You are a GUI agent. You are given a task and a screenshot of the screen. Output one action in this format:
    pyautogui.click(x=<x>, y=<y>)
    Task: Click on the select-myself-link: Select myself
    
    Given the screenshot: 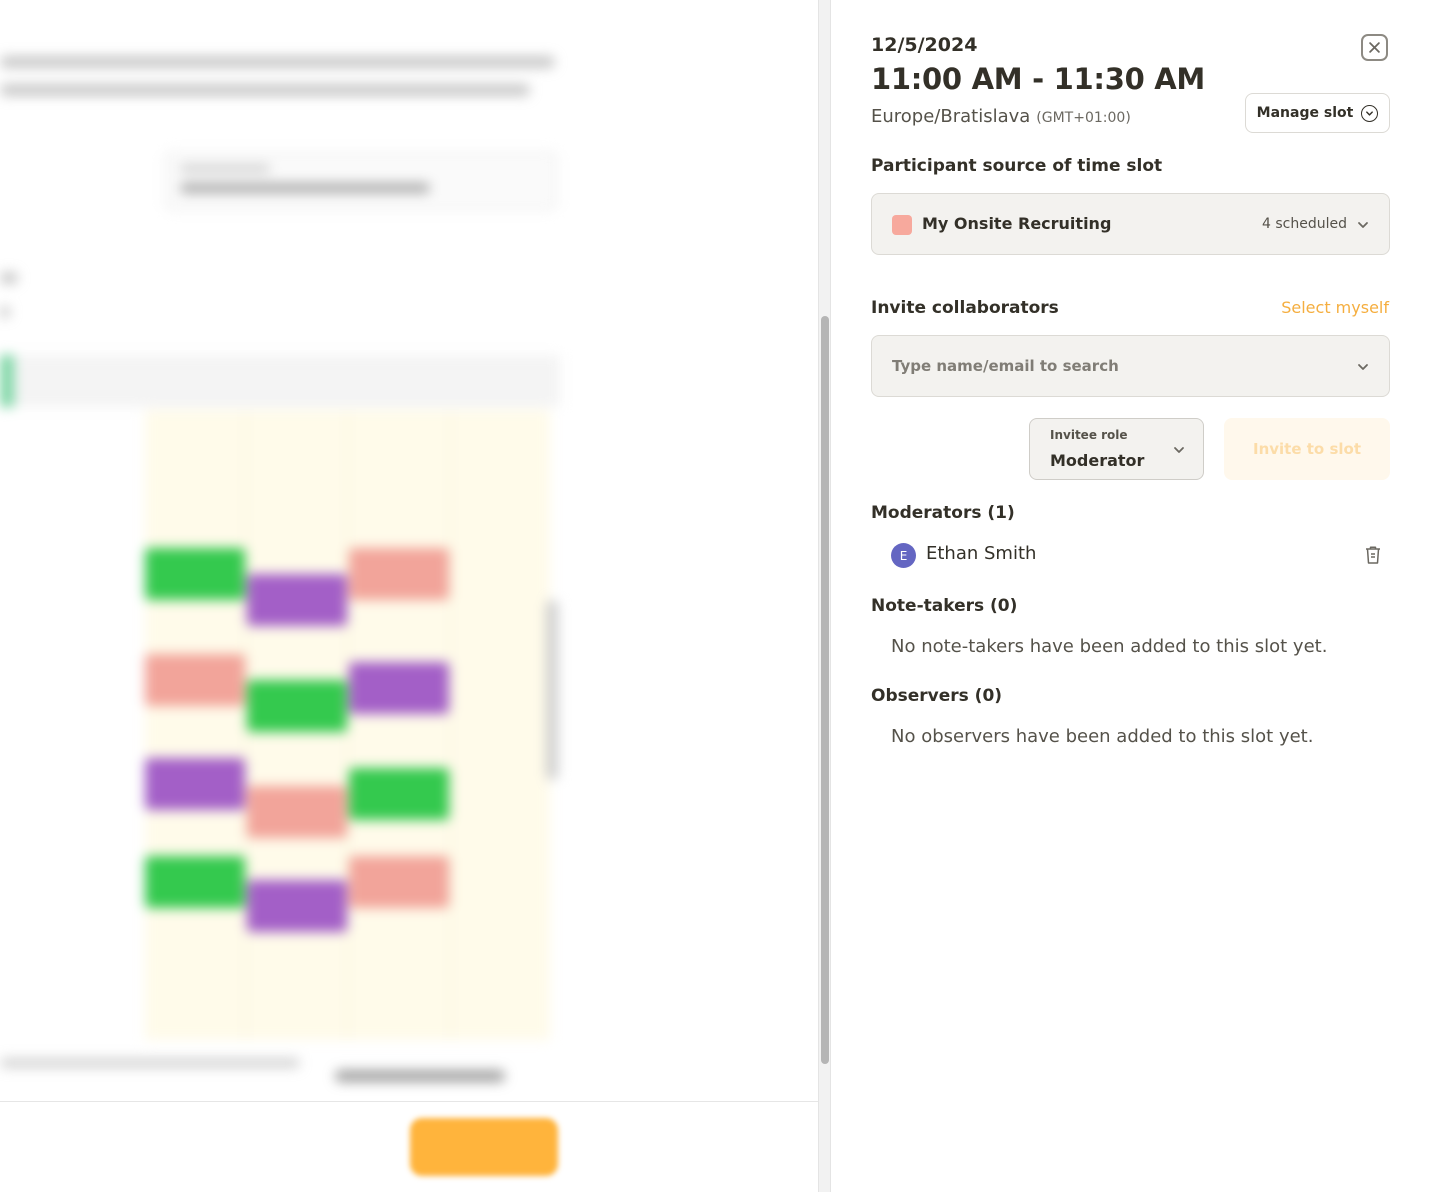 What is the action you would take?
    pyautogui.click(x=1335, y=307)
    